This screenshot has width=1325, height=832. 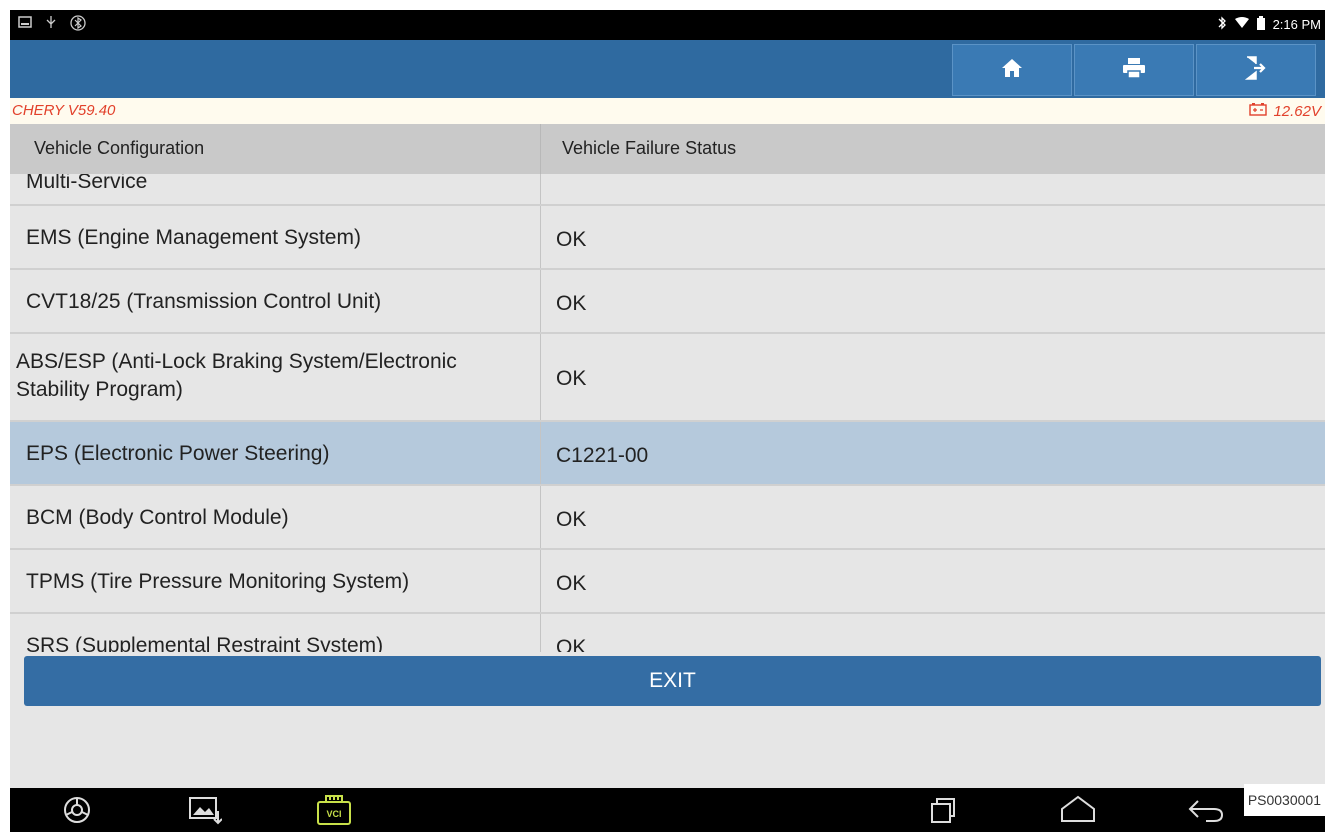 I want to click on home-nav-icon, so click(x=1078, y=812).